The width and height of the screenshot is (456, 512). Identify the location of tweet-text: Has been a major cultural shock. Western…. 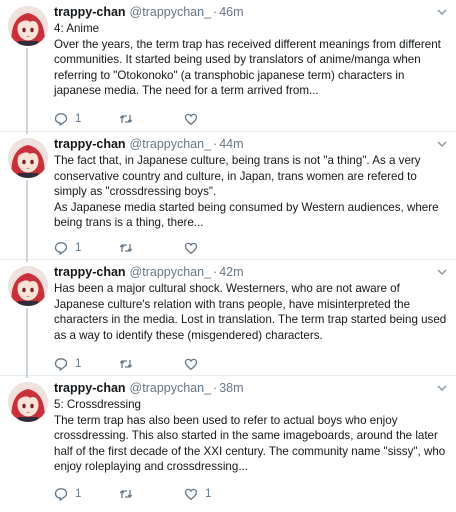
(250, 312).